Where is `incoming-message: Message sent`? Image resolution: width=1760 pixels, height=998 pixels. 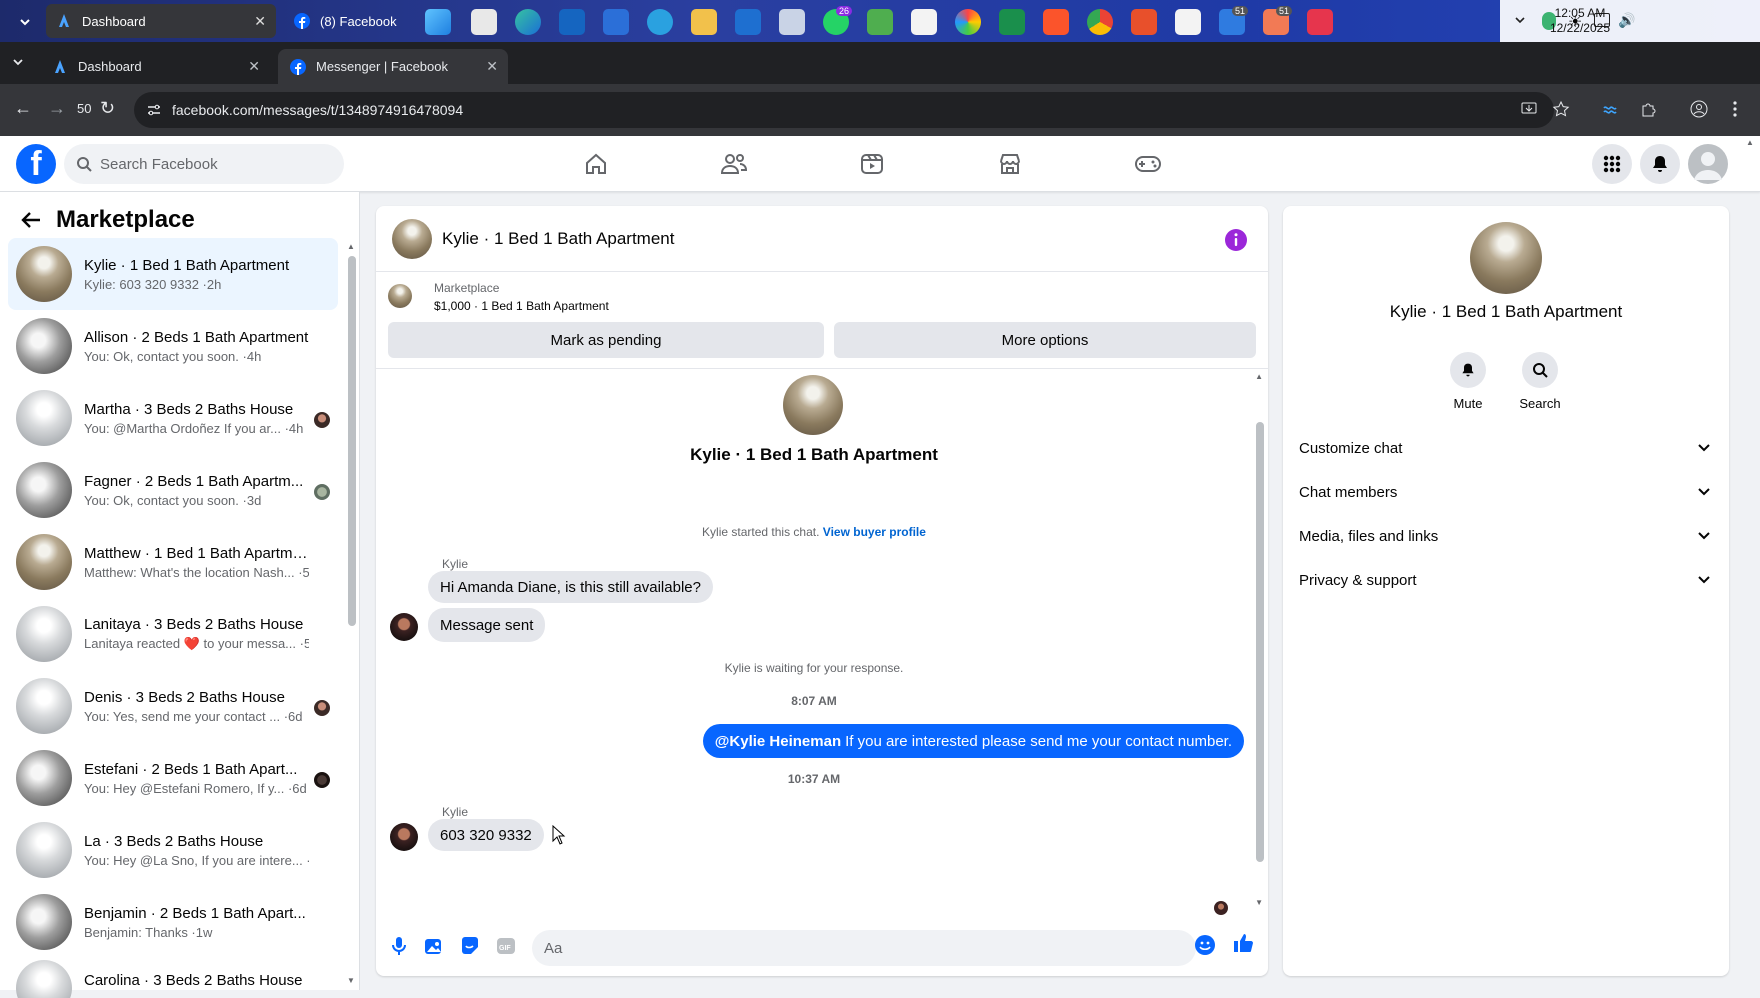
incoming-message: Message sent is located at coordinates (487, 625).